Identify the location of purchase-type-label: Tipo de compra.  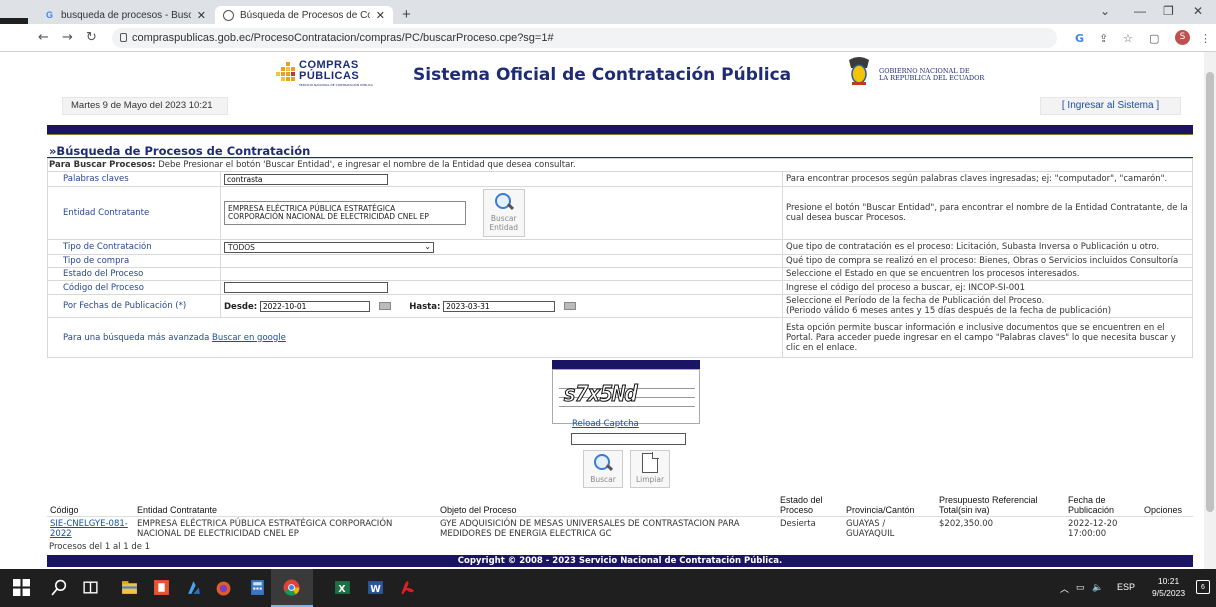
(134, 261).